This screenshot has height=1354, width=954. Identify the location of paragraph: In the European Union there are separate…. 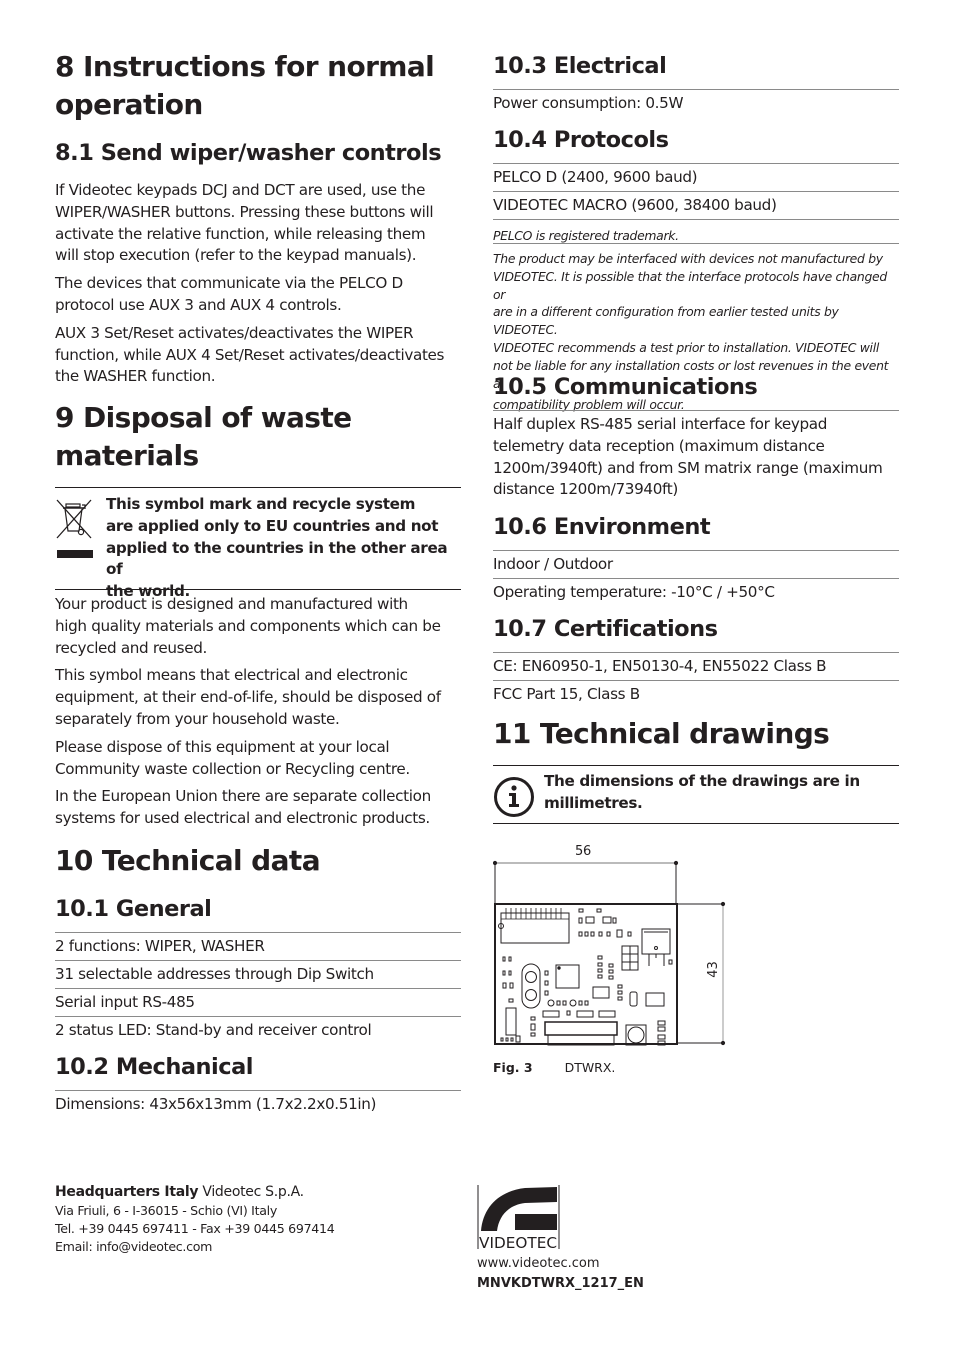
(243, 807).